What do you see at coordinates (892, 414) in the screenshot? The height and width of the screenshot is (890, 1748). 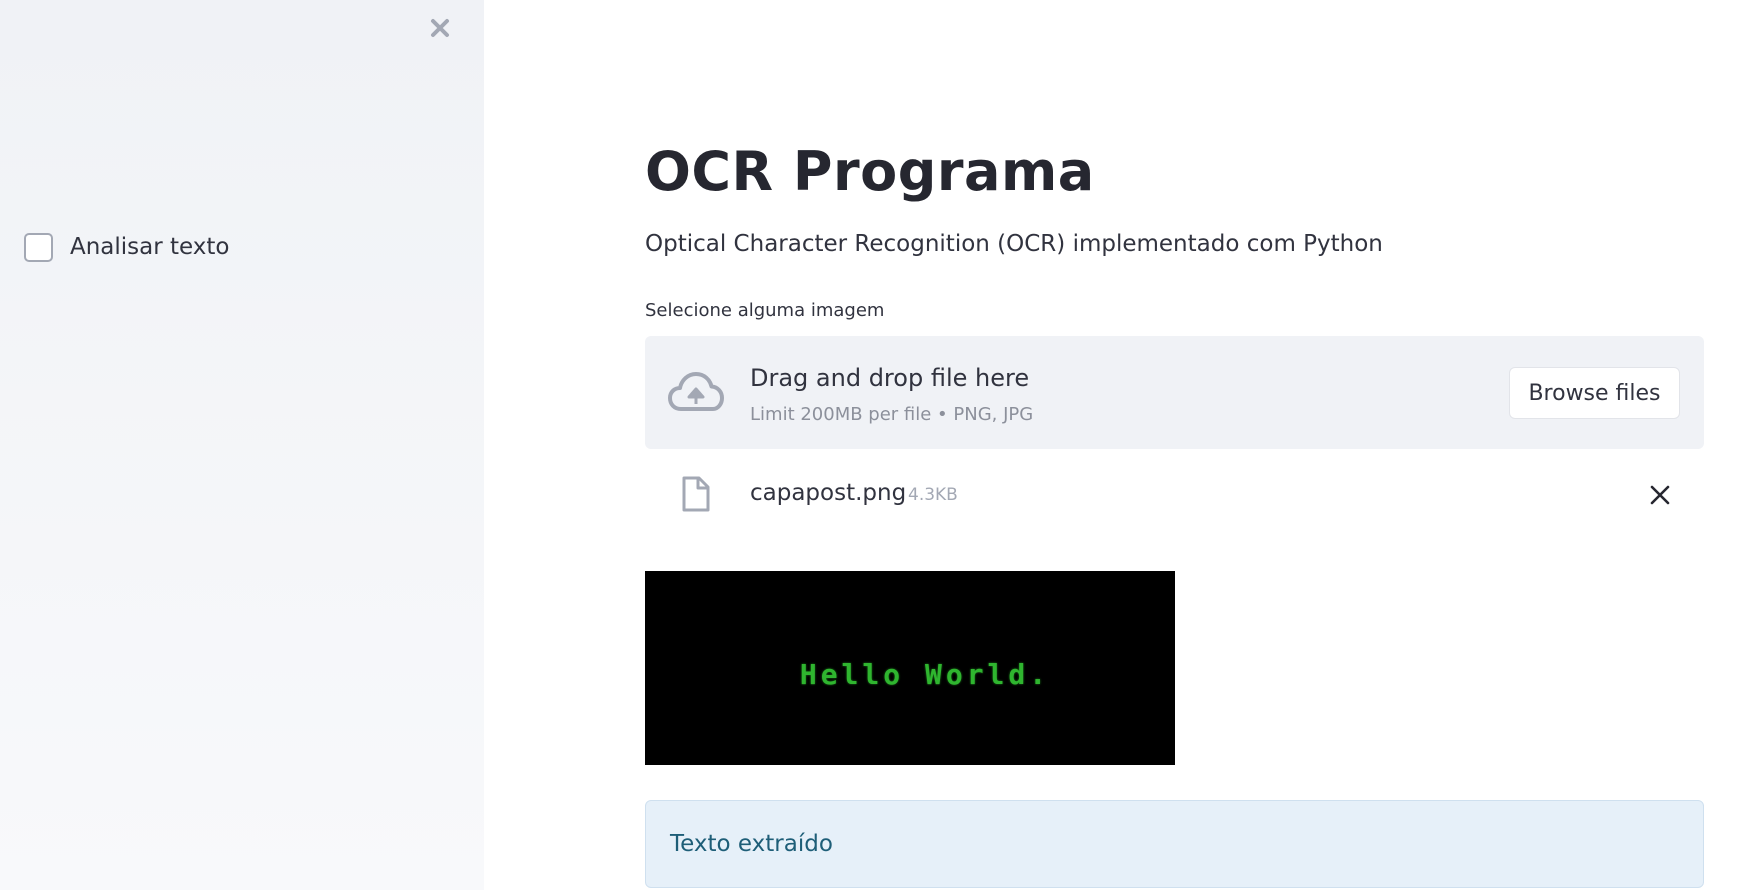 I see `dropzone-limit: Limit 200MB per file • PNG, JPG` at bounding box center [892, 414].